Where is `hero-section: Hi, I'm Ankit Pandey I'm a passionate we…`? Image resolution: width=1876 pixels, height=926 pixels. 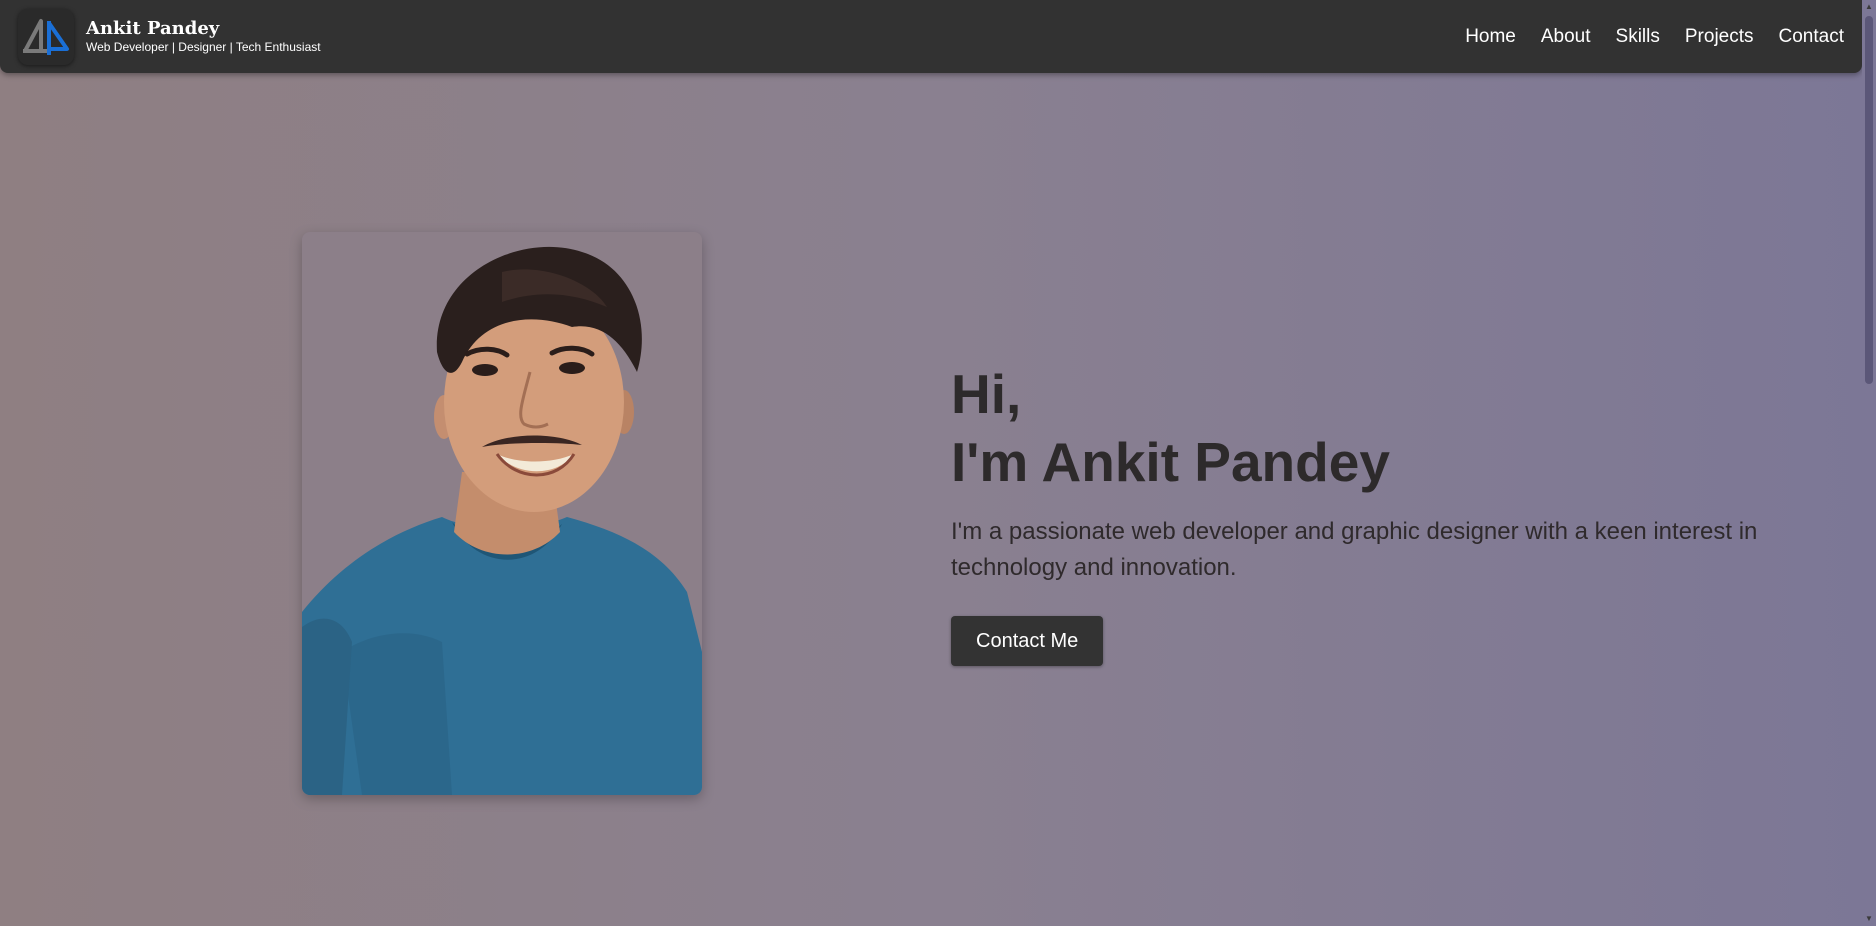 hero-section: Hi, I'm Ankit Pandey I'm a passionate we… is located at coordinates (1361, 513).